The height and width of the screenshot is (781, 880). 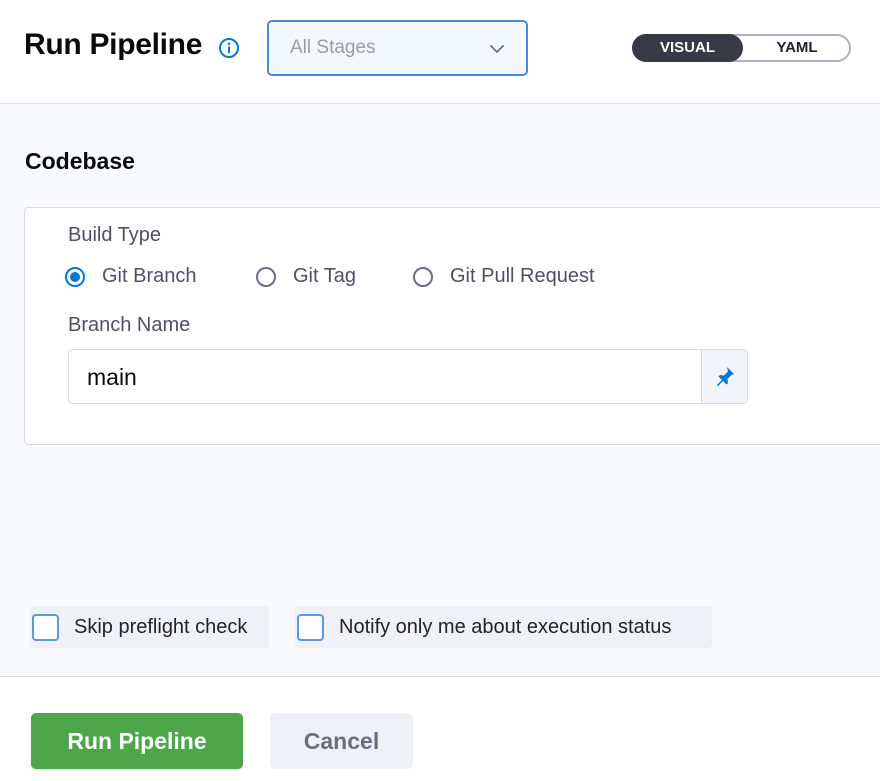 What do you see at coordinates (80, 161) in the screenshot?
I see `codebase-title: Codebase` at bounding box center [80, 161].